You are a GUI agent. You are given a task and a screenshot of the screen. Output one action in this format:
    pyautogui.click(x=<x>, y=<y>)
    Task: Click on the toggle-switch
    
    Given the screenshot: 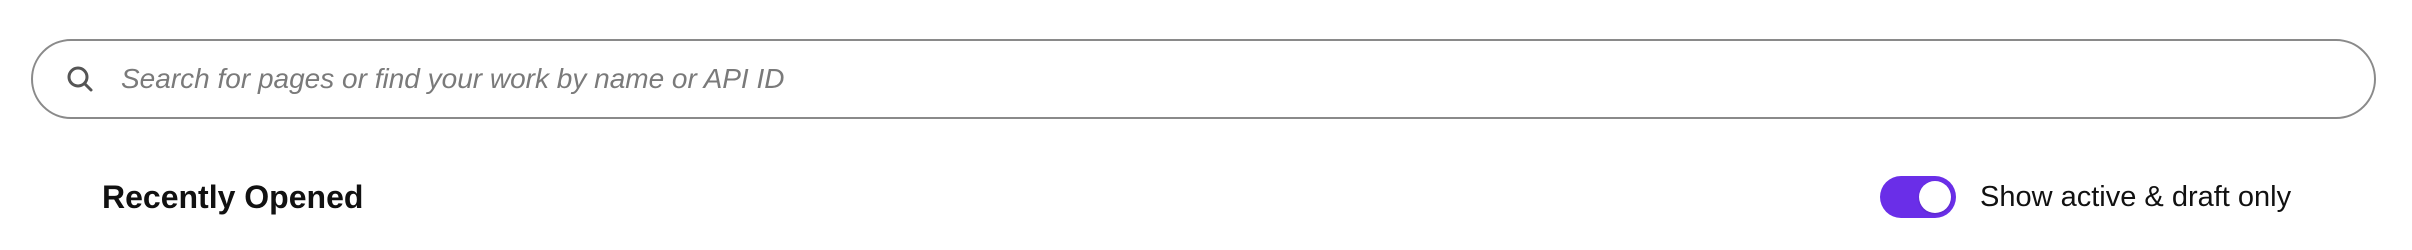 What is the action you would take?
    pyautogui.click(x=1918, y=197)
    